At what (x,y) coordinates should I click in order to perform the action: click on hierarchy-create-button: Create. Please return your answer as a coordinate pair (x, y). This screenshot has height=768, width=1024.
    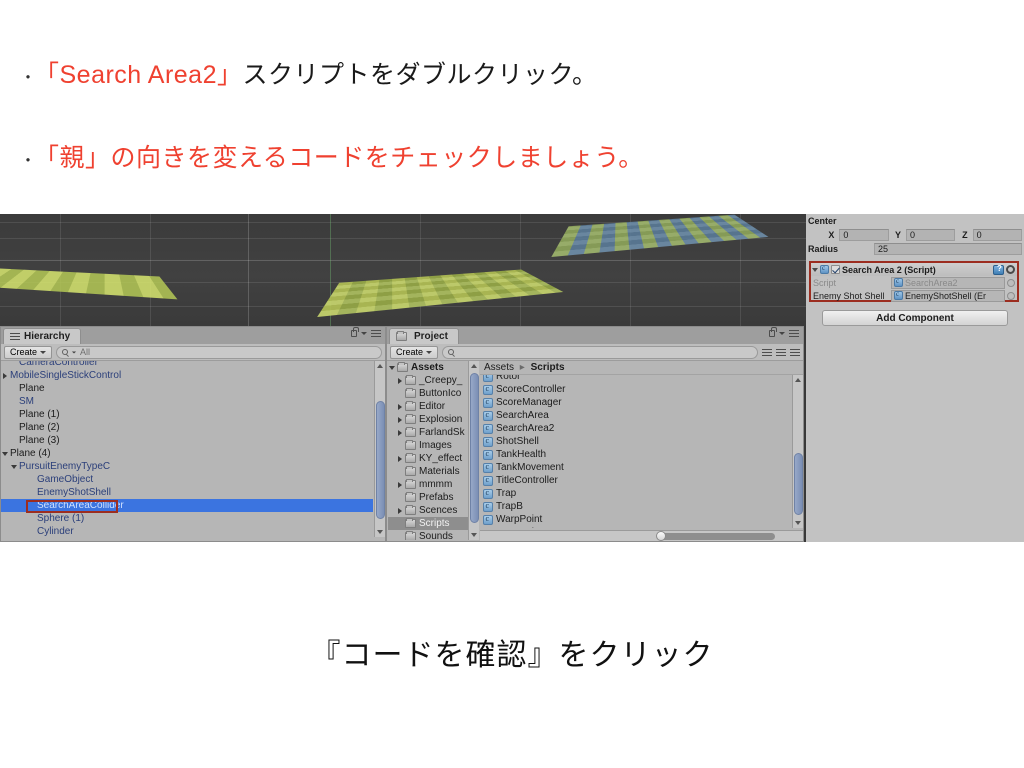
    Looking at the image, I should click on (28, 352).